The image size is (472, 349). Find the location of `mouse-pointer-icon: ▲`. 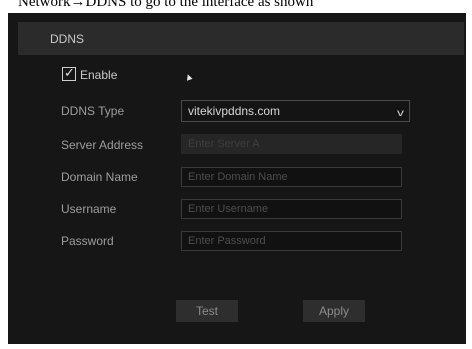

mouse-pointer-icon: ▲ is located at coordinates (189, 77).